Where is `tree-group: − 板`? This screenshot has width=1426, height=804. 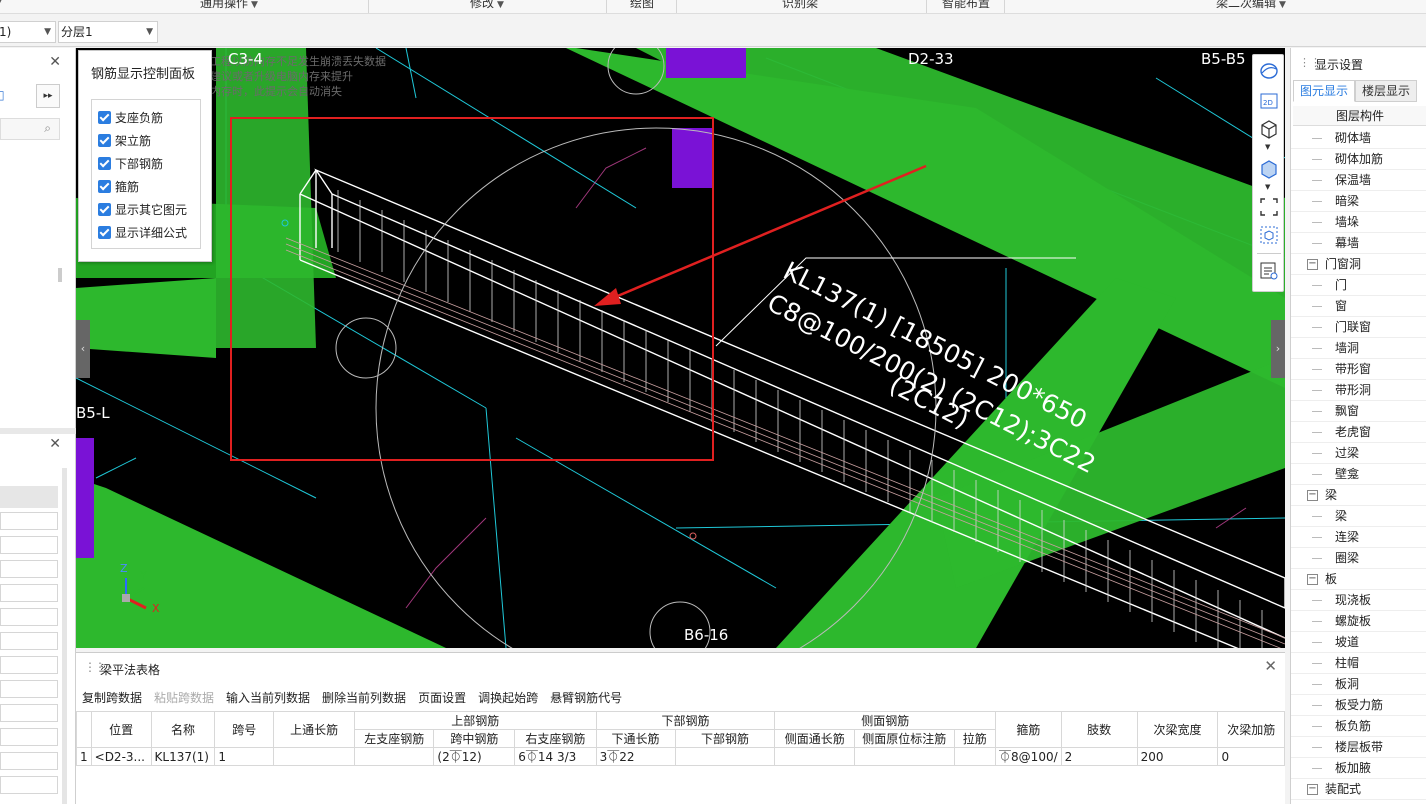
tree-group: − 板 is located at coordinates (1358, 579).